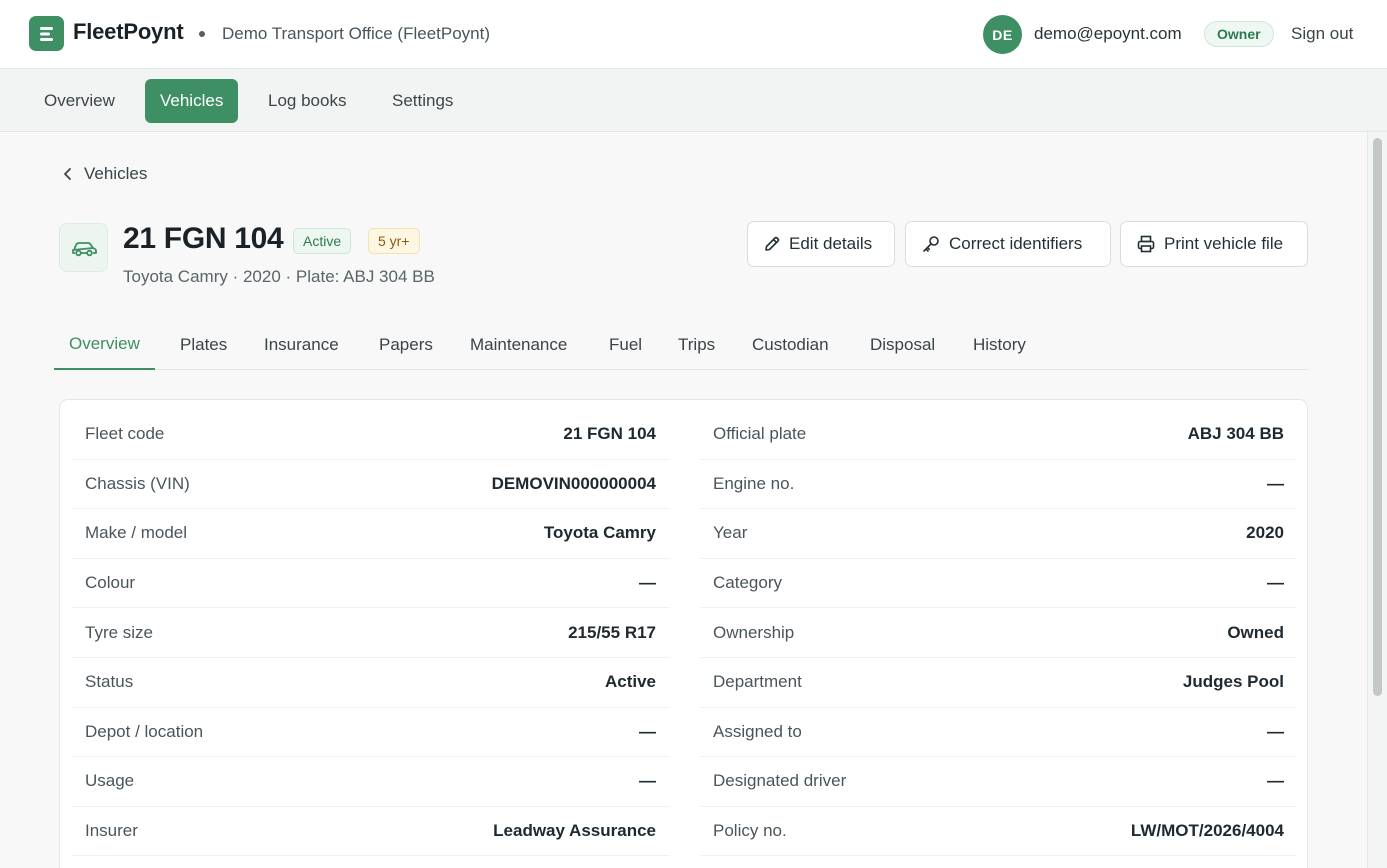  I want to click on detail-row-status: Status Active, so click(370, 683).